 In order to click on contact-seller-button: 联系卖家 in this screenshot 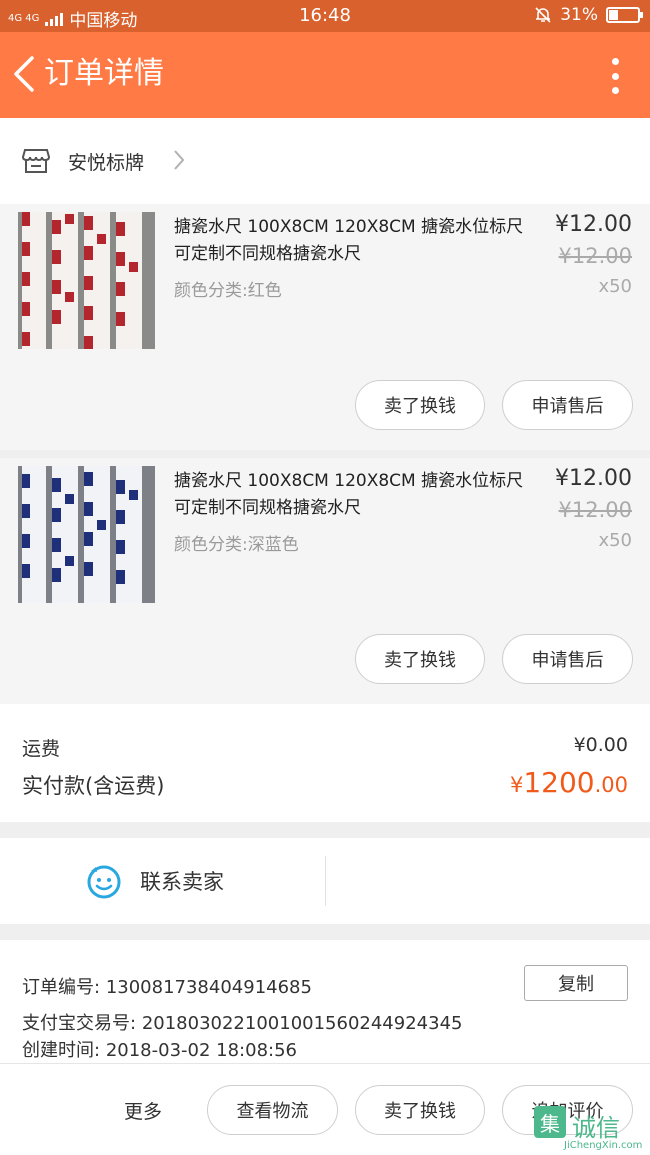, I will do `click(182, 881)`.